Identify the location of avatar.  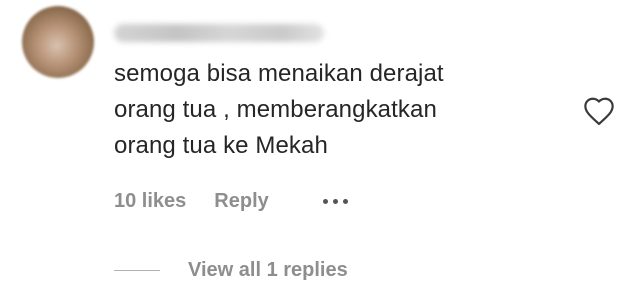
(58, 42).